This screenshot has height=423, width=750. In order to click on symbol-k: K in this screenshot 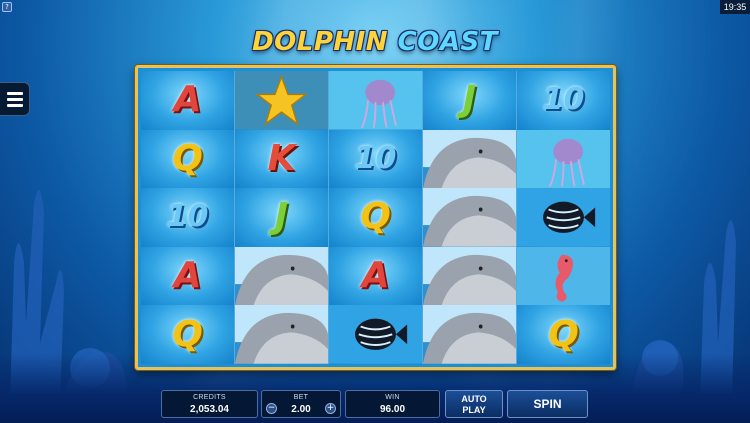, I will do `click(281, 159)`.